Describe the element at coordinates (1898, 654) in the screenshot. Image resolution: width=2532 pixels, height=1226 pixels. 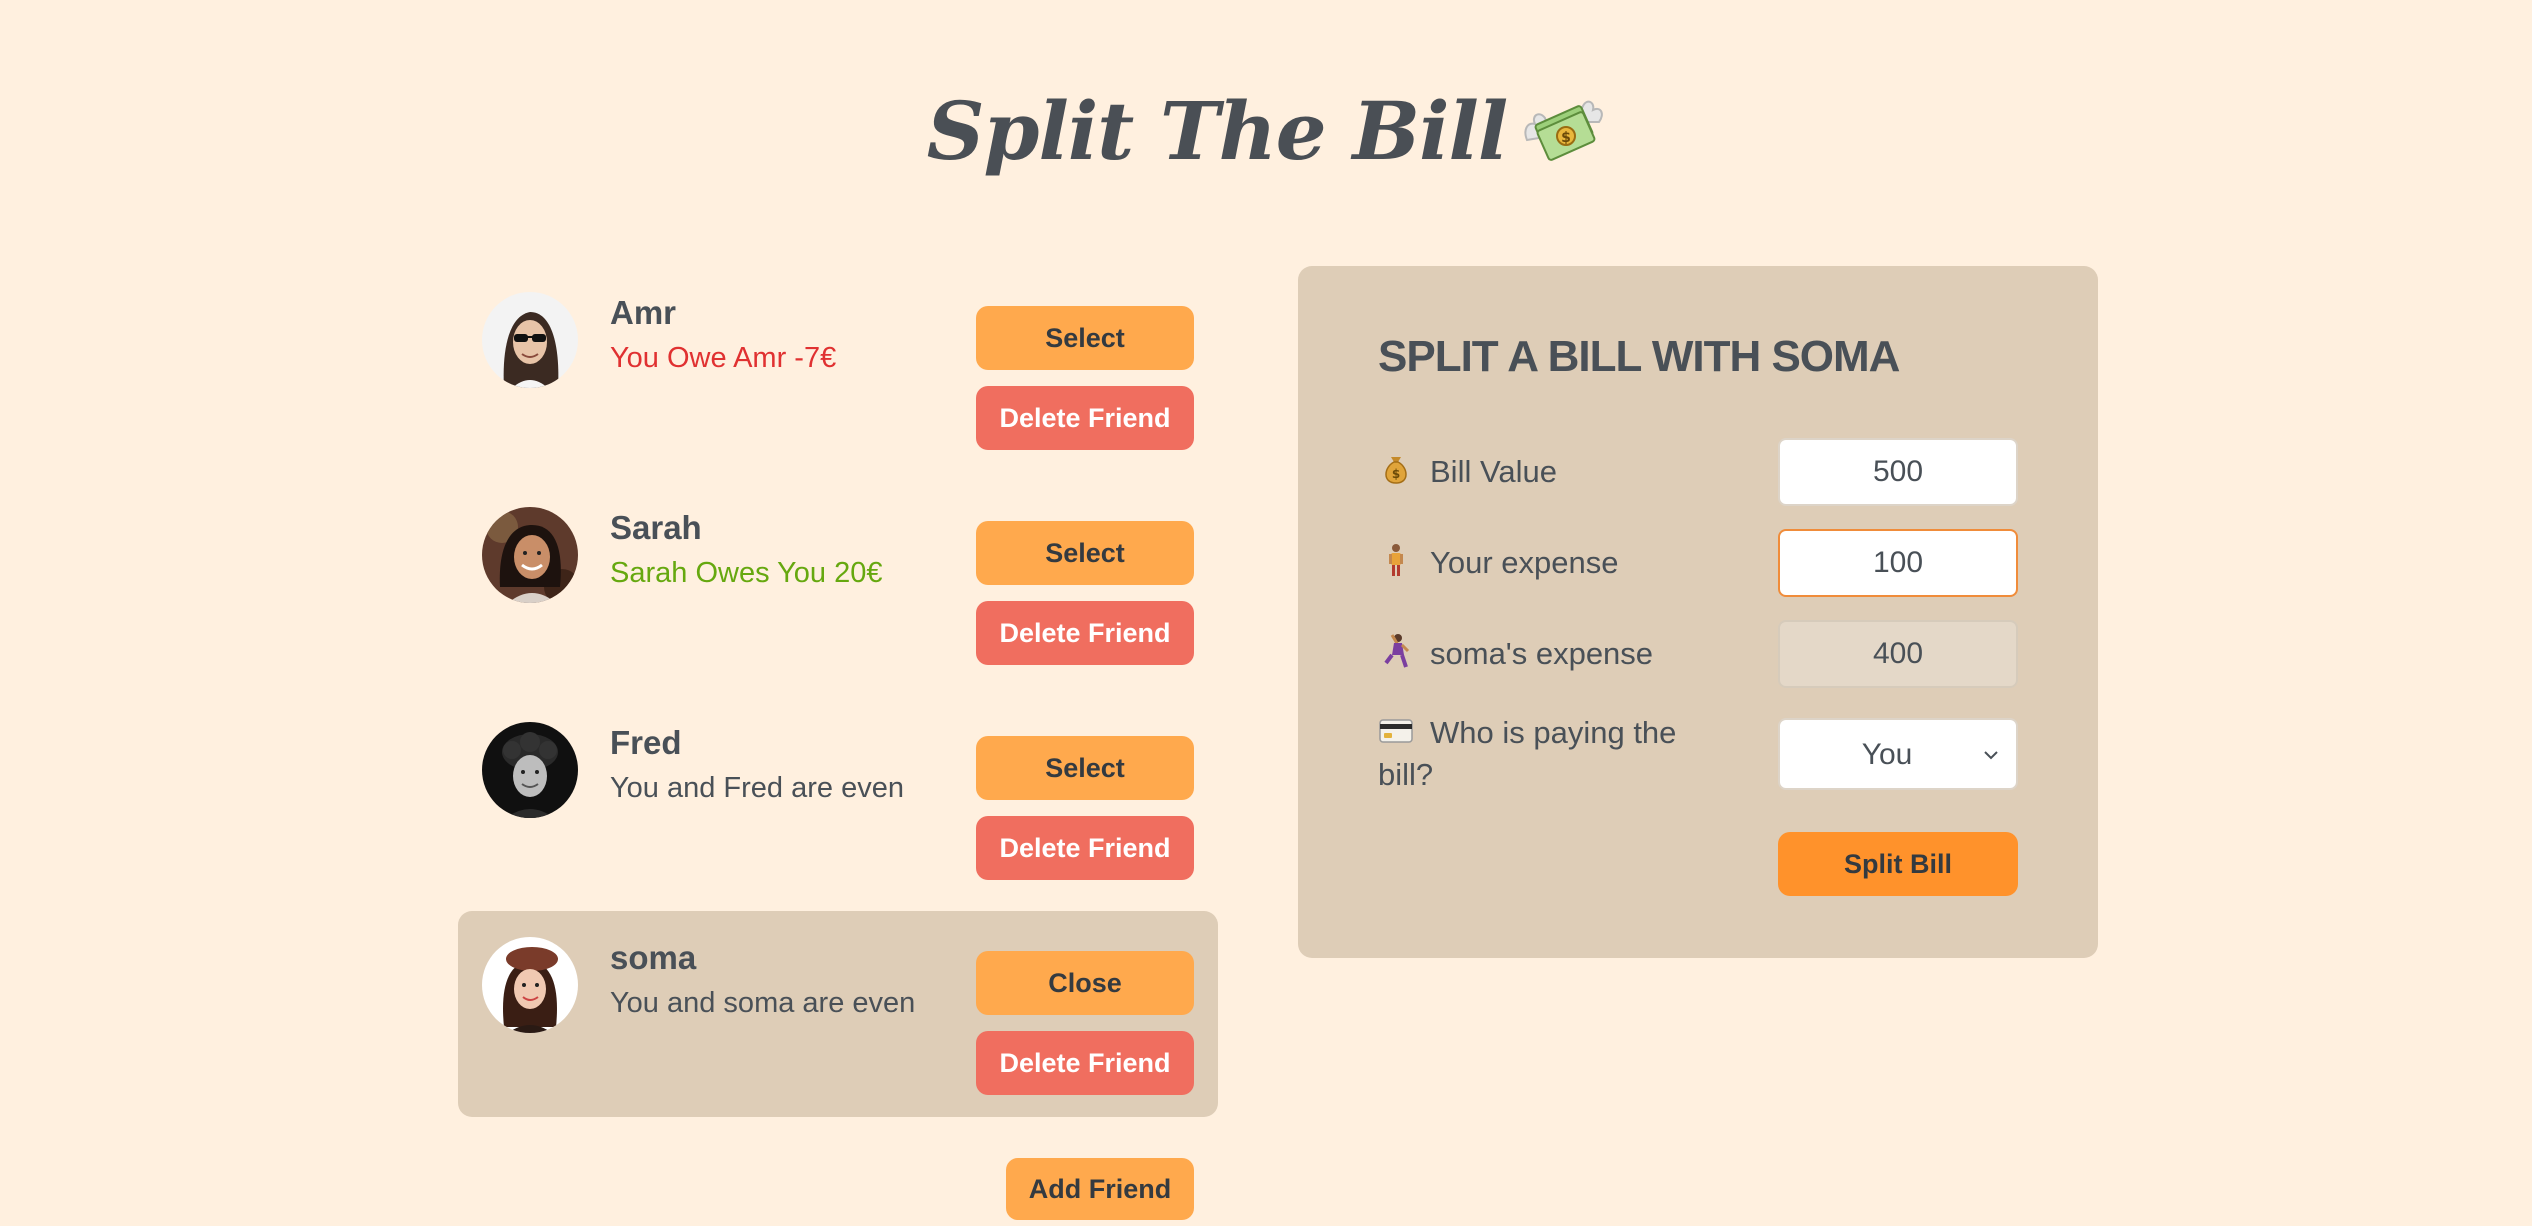
I see `friend-expense-input` at that location.